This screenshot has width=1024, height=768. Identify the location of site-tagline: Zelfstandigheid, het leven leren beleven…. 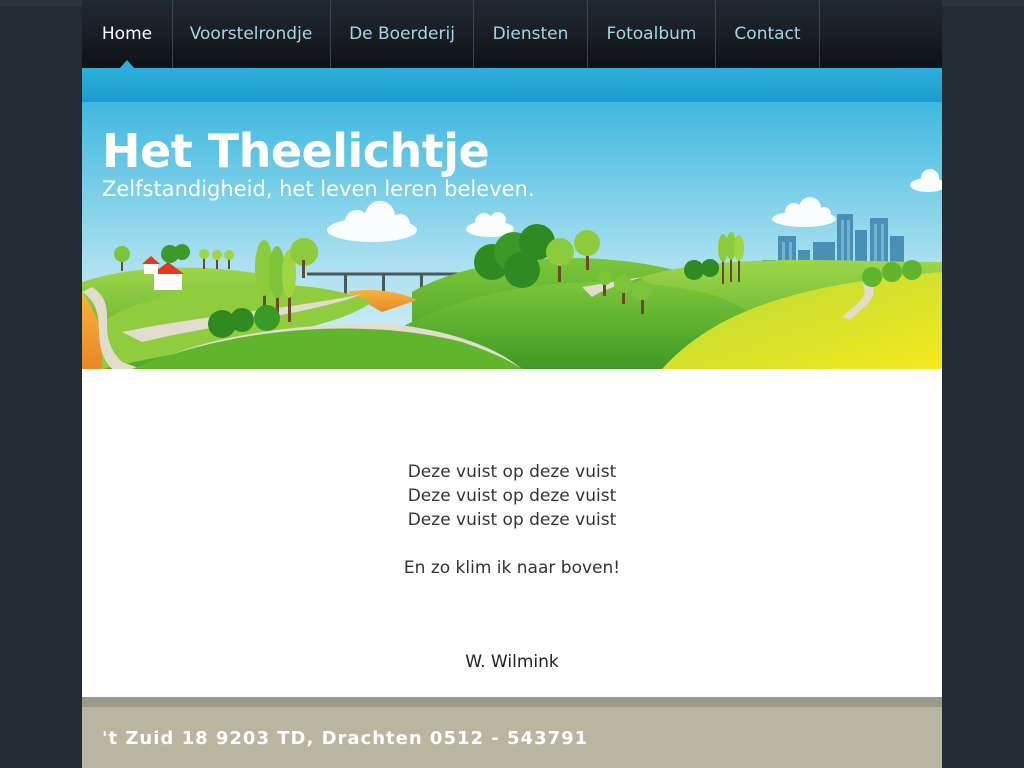
(318, 189).